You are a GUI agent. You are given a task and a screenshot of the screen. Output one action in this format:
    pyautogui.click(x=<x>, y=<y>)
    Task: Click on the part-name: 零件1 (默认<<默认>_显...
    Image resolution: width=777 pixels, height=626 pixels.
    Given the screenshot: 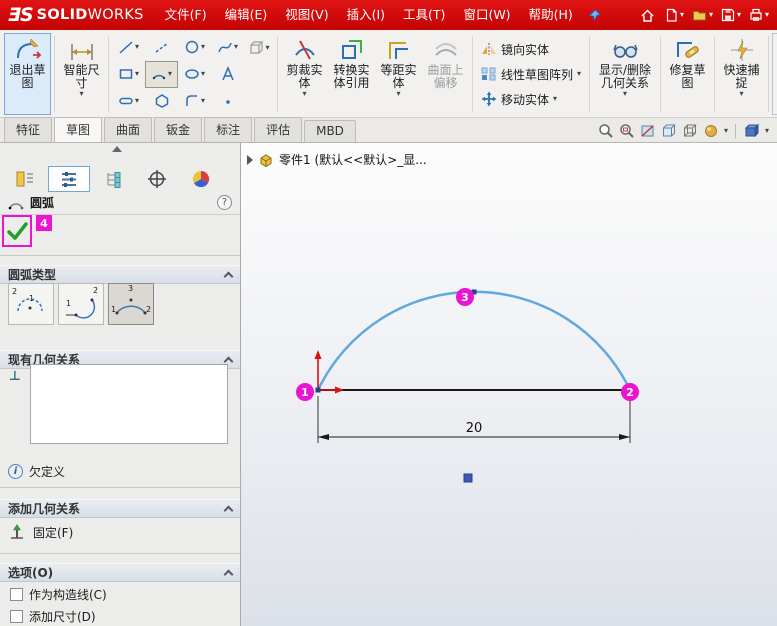 What is the action you would take?
    pyautogui.click(x=353, y=159)
    